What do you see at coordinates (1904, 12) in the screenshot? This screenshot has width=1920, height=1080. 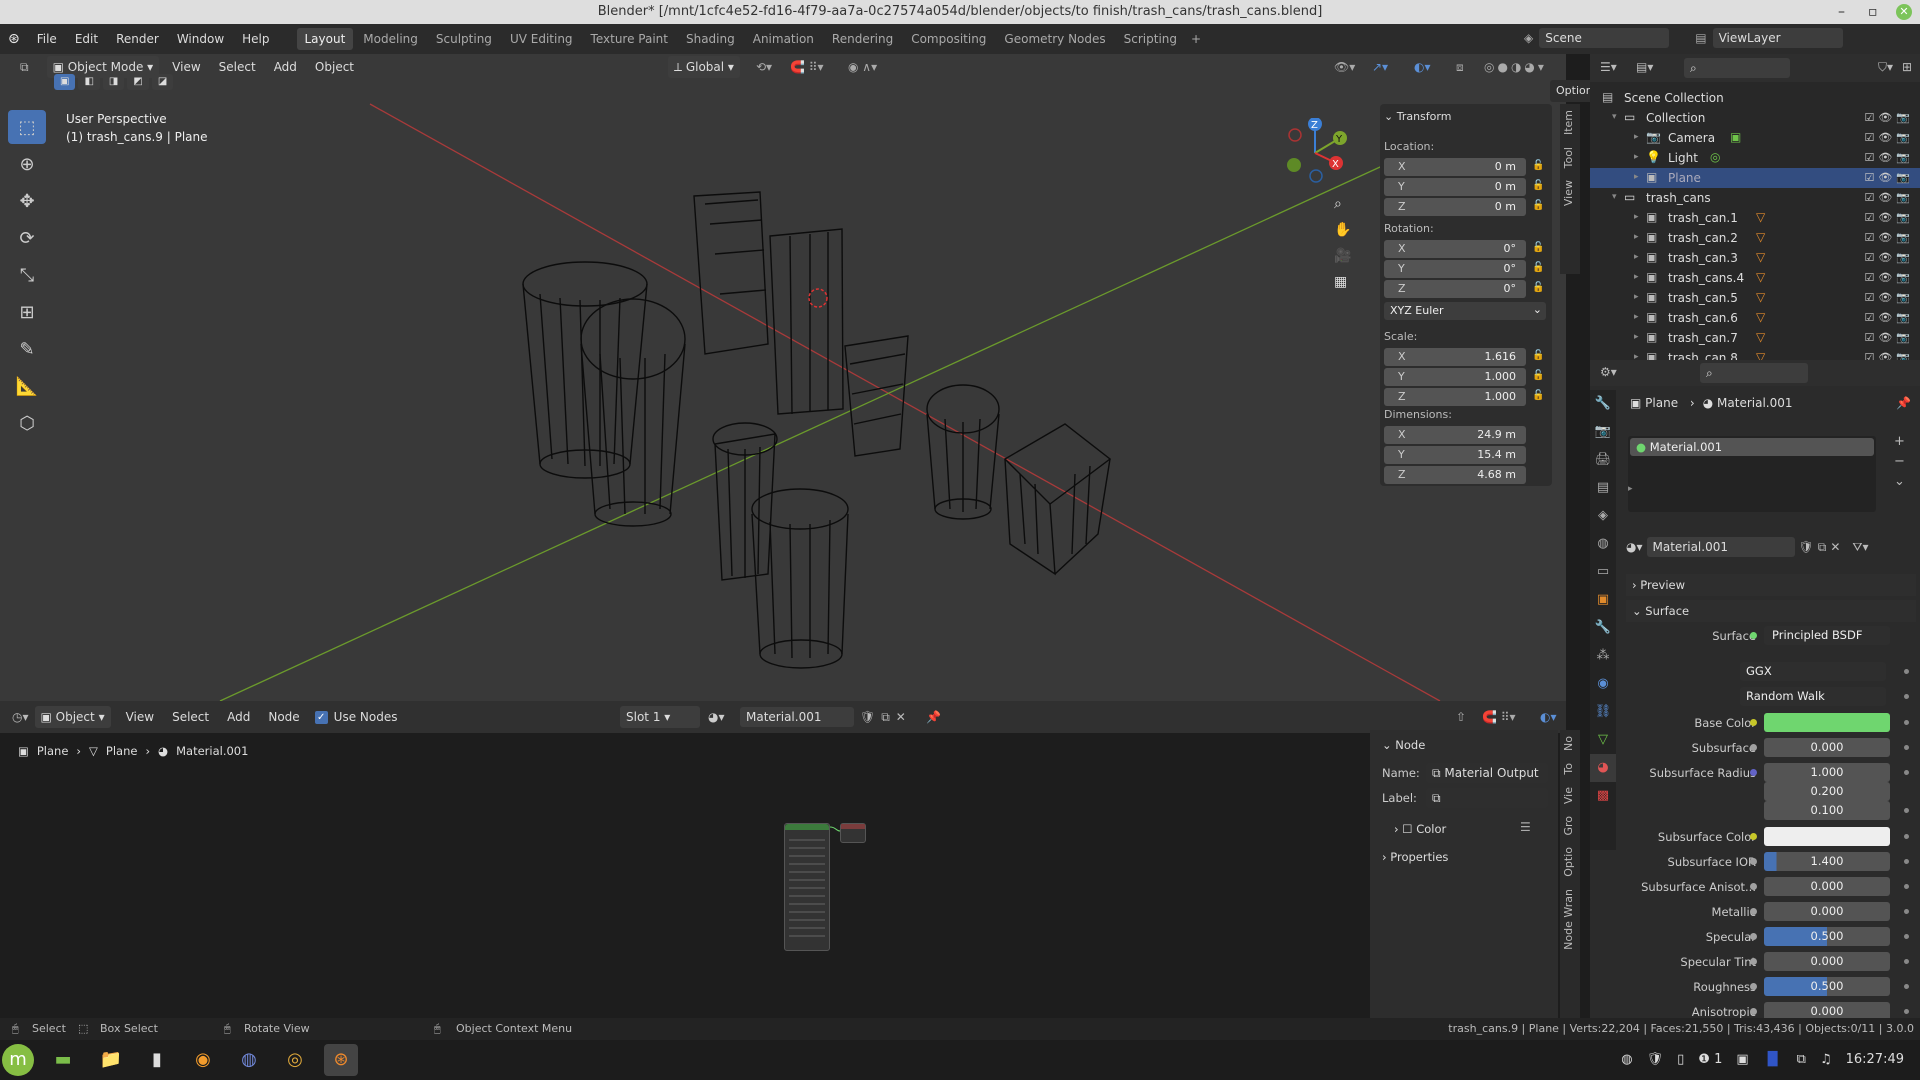 I see `close-icon: ✕` at bounding box center [1904, 12].